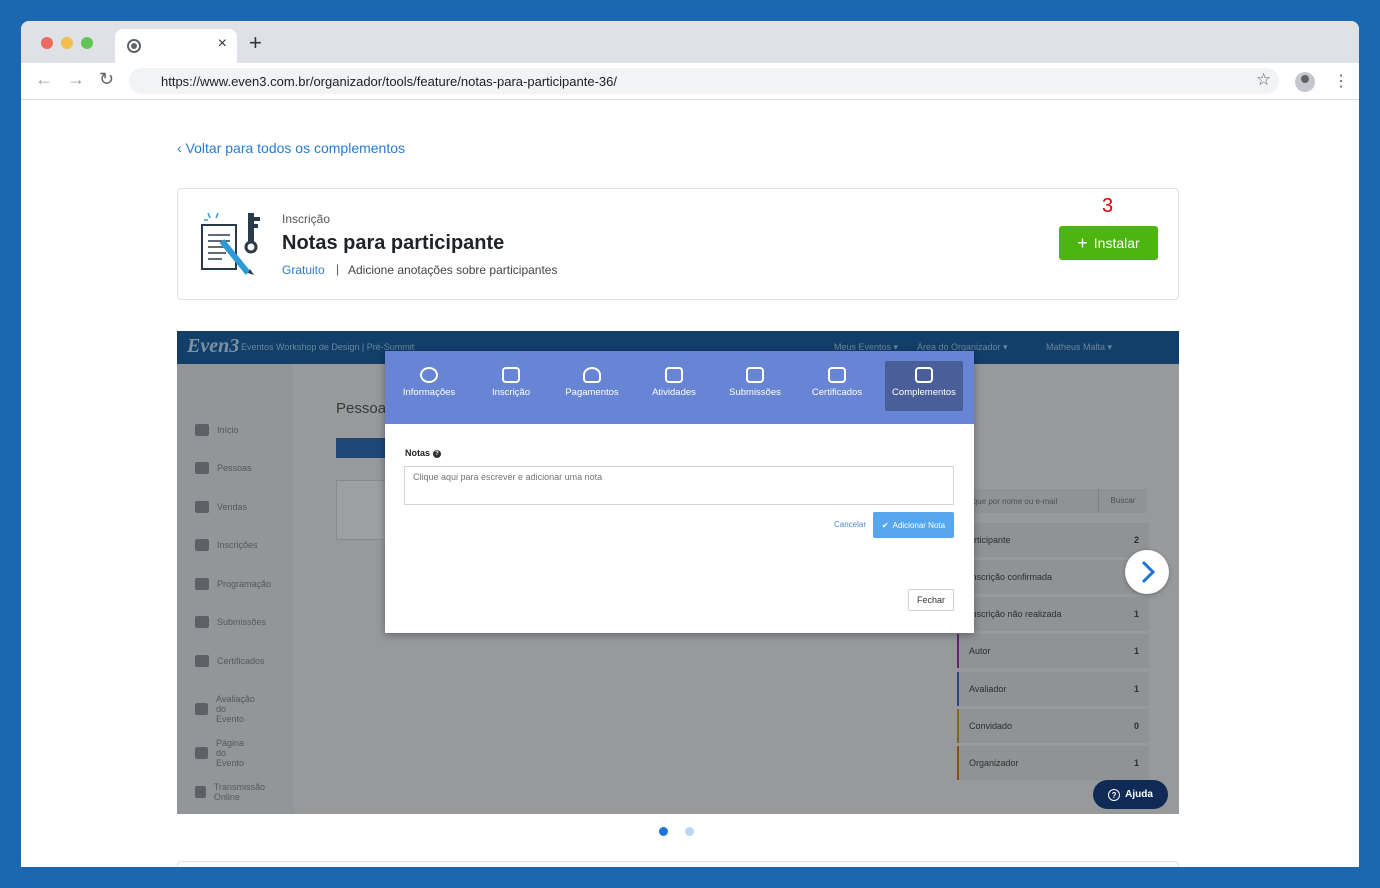 Image resolution: width=1380 pixels, height=888 pixels. I want to click on browser-menu-icon: ⋮, so click(1341, 81).